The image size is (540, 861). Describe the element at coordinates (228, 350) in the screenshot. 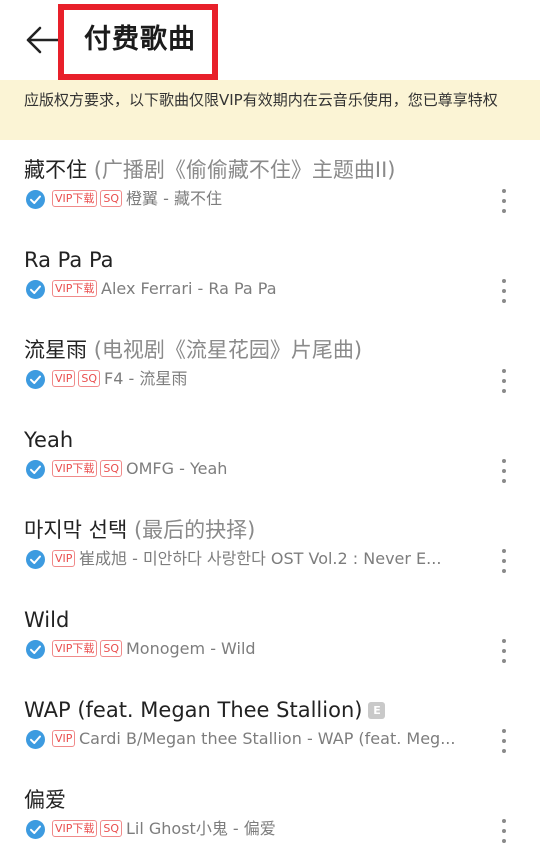

I see `song-subtitle: (电视剧《流星花园》片尾曲)` at that location.